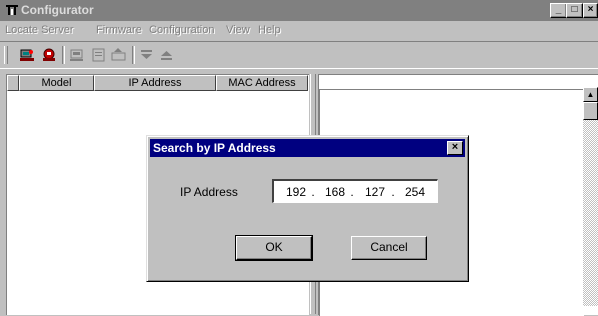 The image size is (598, 316). What do you see at coordinates (299, 55) in the screenshot?
I see `toolbar` at bounding box center [299, 55].